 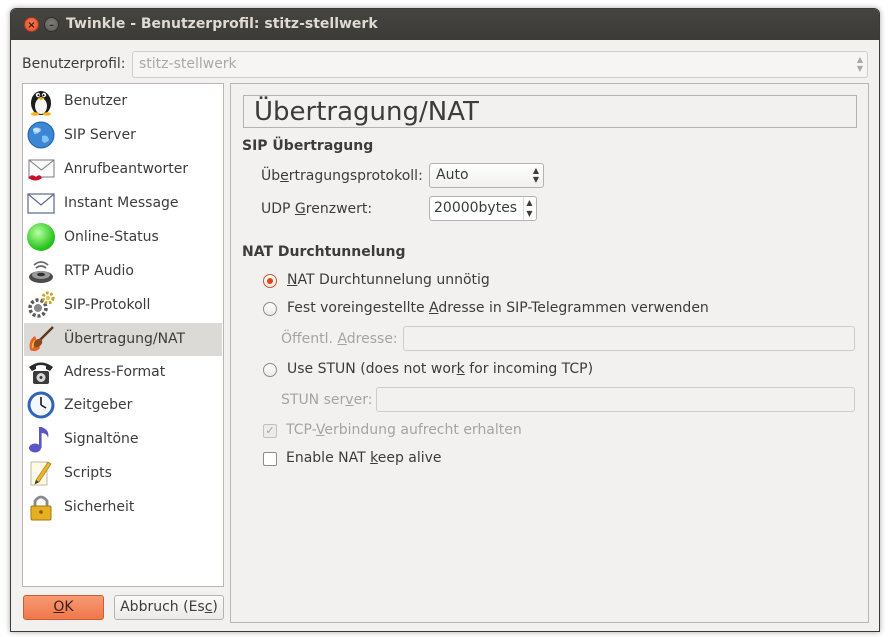 I want to click on sidebar-item-label: Adress-Format, so click(x=115, y=372).